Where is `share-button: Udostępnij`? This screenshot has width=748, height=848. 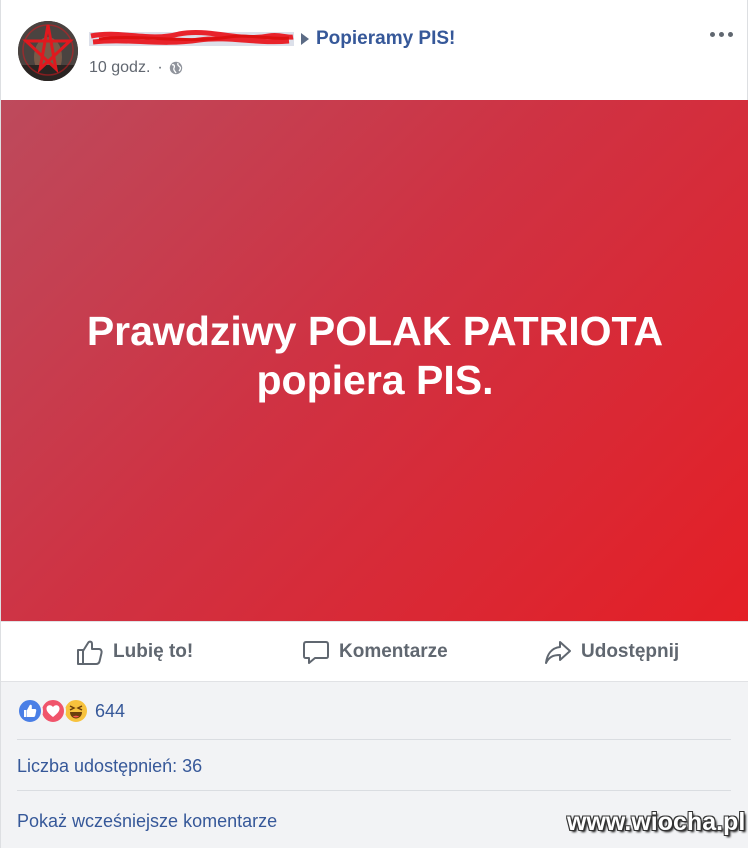 share-button: Udostępnij is located at coordinates (611, 652).